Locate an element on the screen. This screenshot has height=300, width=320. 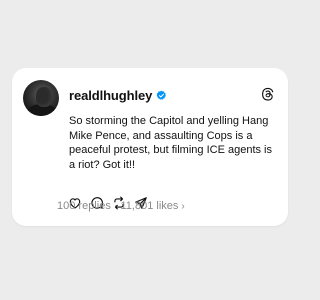
threads-logo-icon is located at coordinates (268, 94).